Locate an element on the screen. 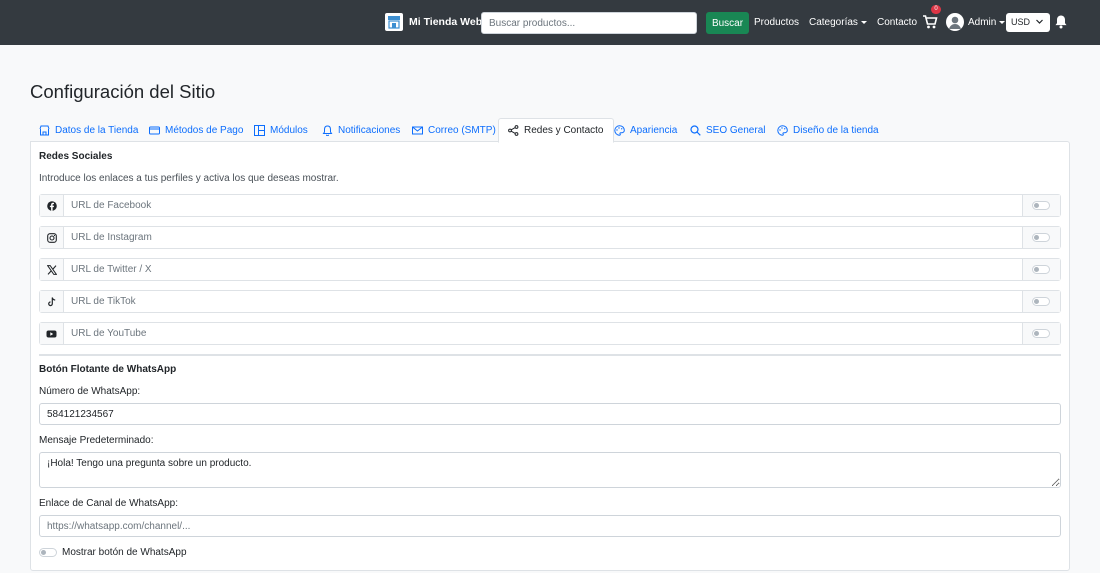  tab-payment-methods: Métodos de Pago is located at coordinates (196, 130).